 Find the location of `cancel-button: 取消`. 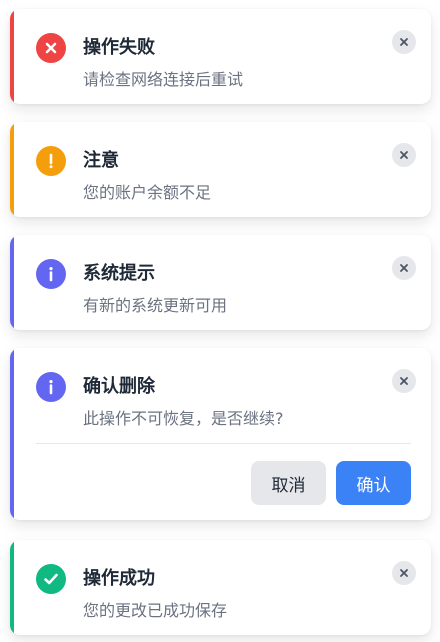

cancel-button: 取消 is located at coordinates (288, 483).